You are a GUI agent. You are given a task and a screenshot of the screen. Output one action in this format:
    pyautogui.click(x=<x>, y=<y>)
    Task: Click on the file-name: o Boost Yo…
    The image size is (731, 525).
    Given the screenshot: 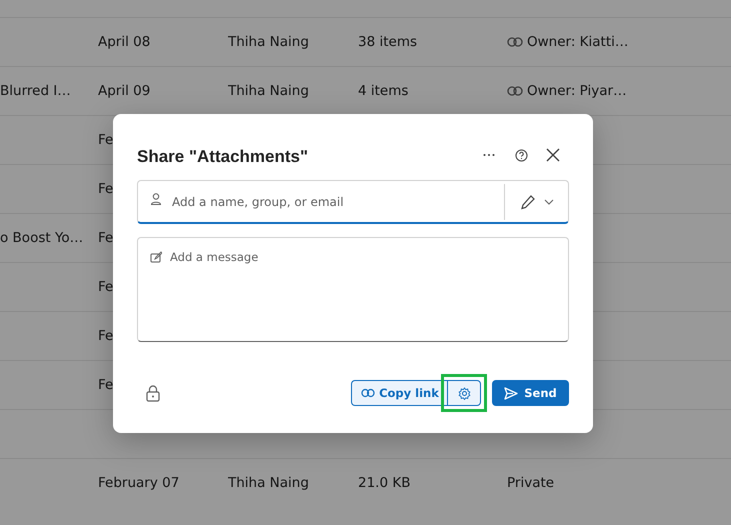 What is the action you would take?
    pyautogui.click(x=42, y=238)
    